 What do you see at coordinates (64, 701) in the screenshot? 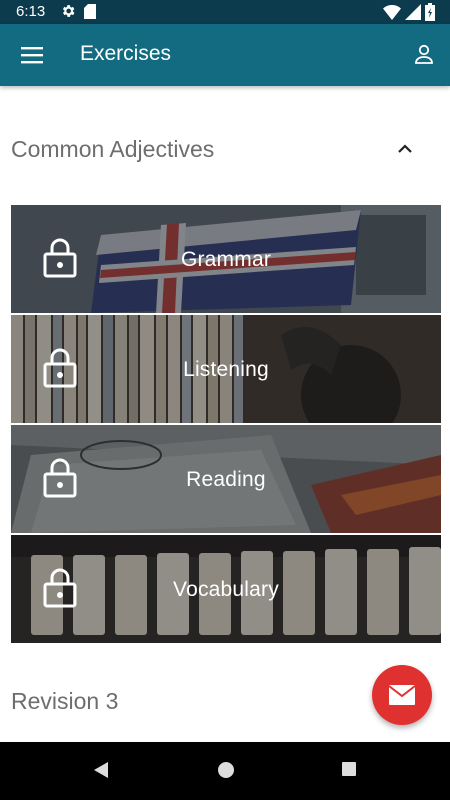
I see `section-title: Revision 3` at bounding box center [64, 701].